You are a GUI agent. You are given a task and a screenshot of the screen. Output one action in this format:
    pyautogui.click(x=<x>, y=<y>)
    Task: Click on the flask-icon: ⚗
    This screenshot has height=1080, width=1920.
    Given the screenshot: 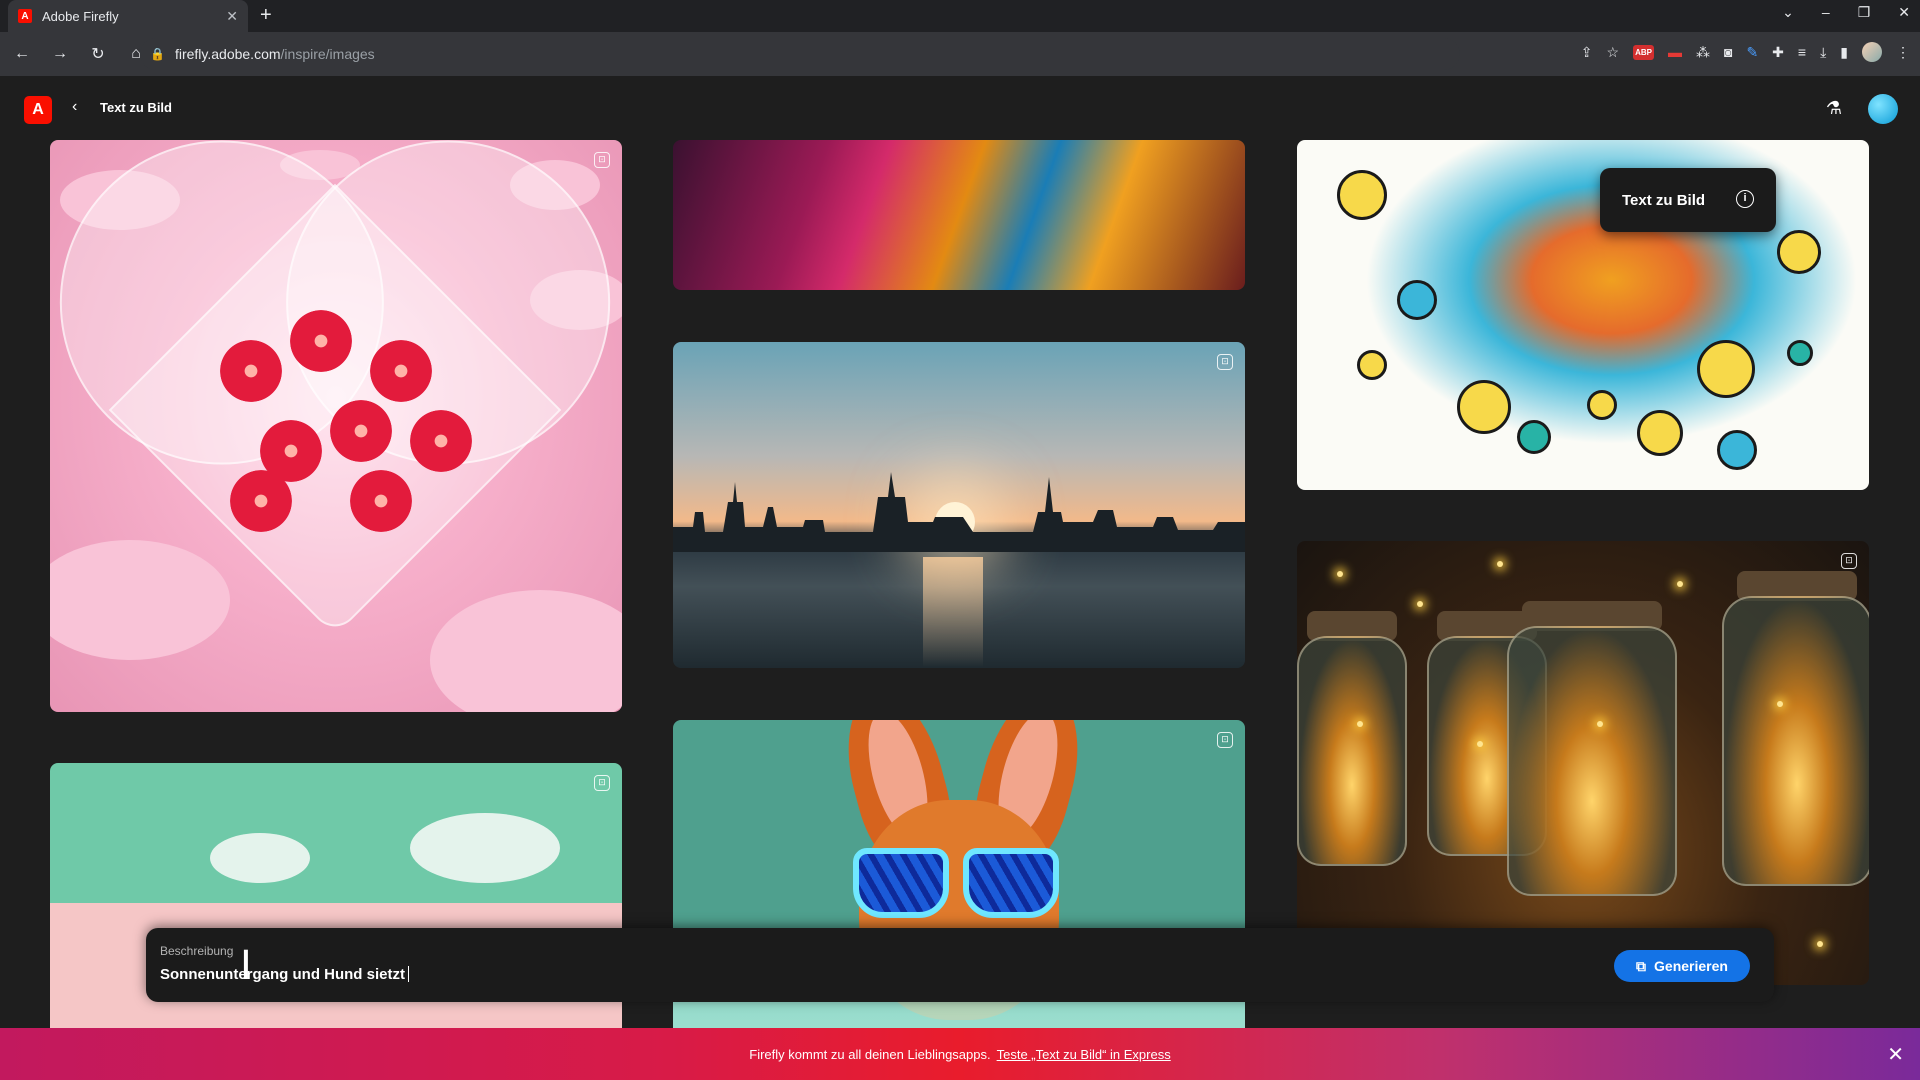 What is the action you would take?
    pyautogui.click(x=1834, y=108)
    